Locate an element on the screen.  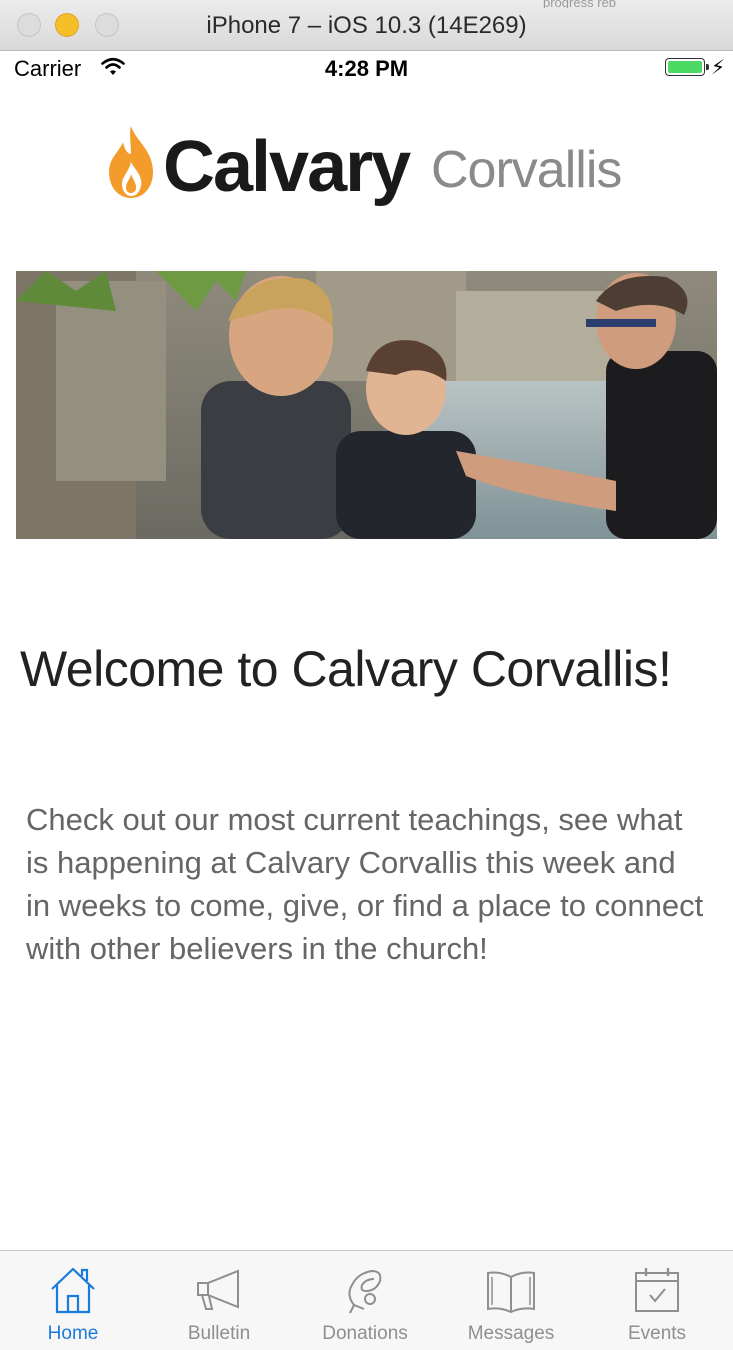
charging-icon: ⚡ is located at coordinates (717, 68).